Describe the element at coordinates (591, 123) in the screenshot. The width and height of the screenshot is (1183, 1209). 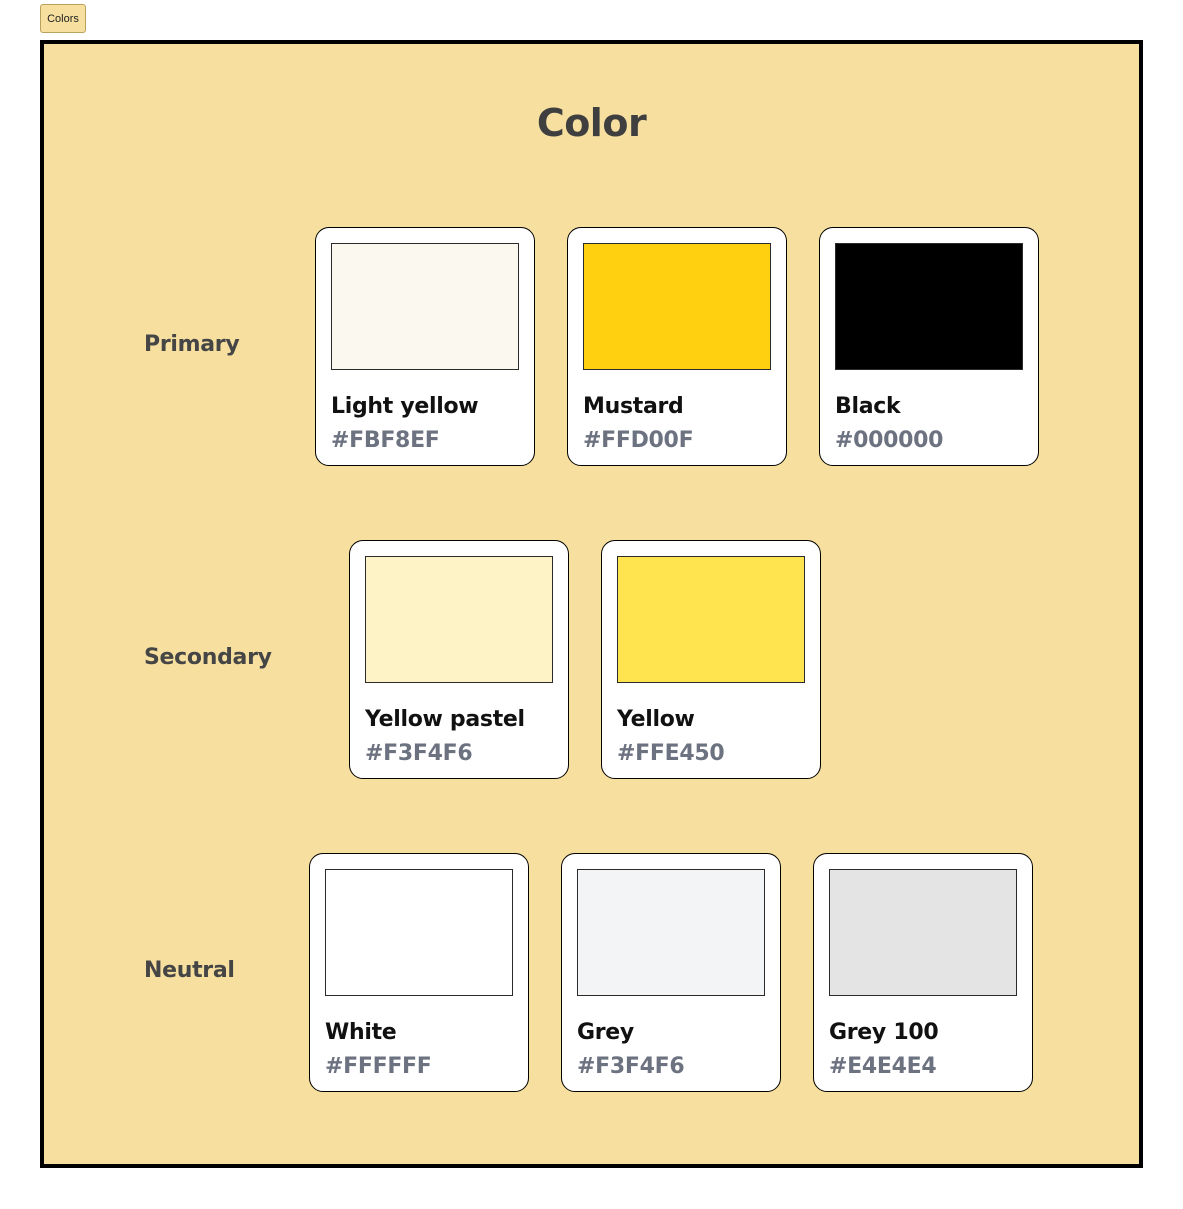
I see `board-title: Color` at that location.